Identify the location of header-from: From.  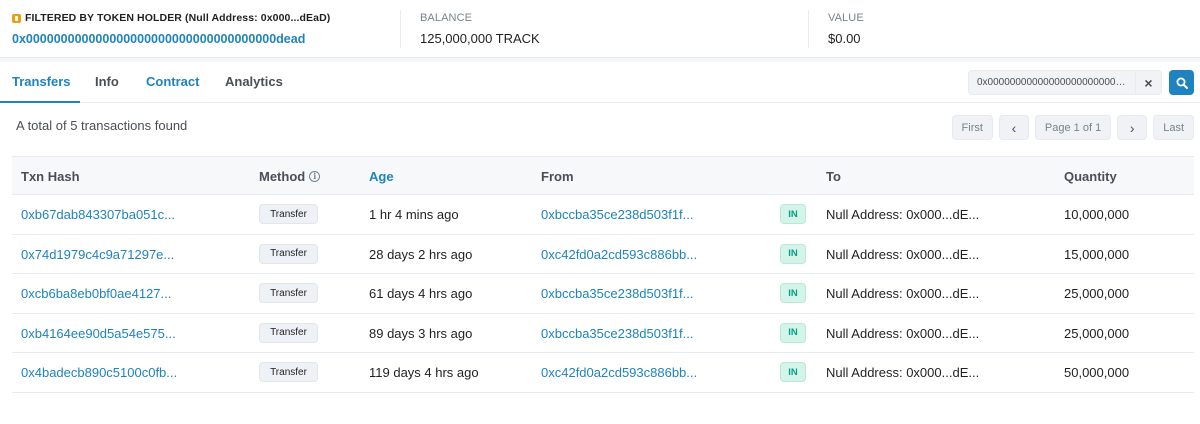
(557, 176).